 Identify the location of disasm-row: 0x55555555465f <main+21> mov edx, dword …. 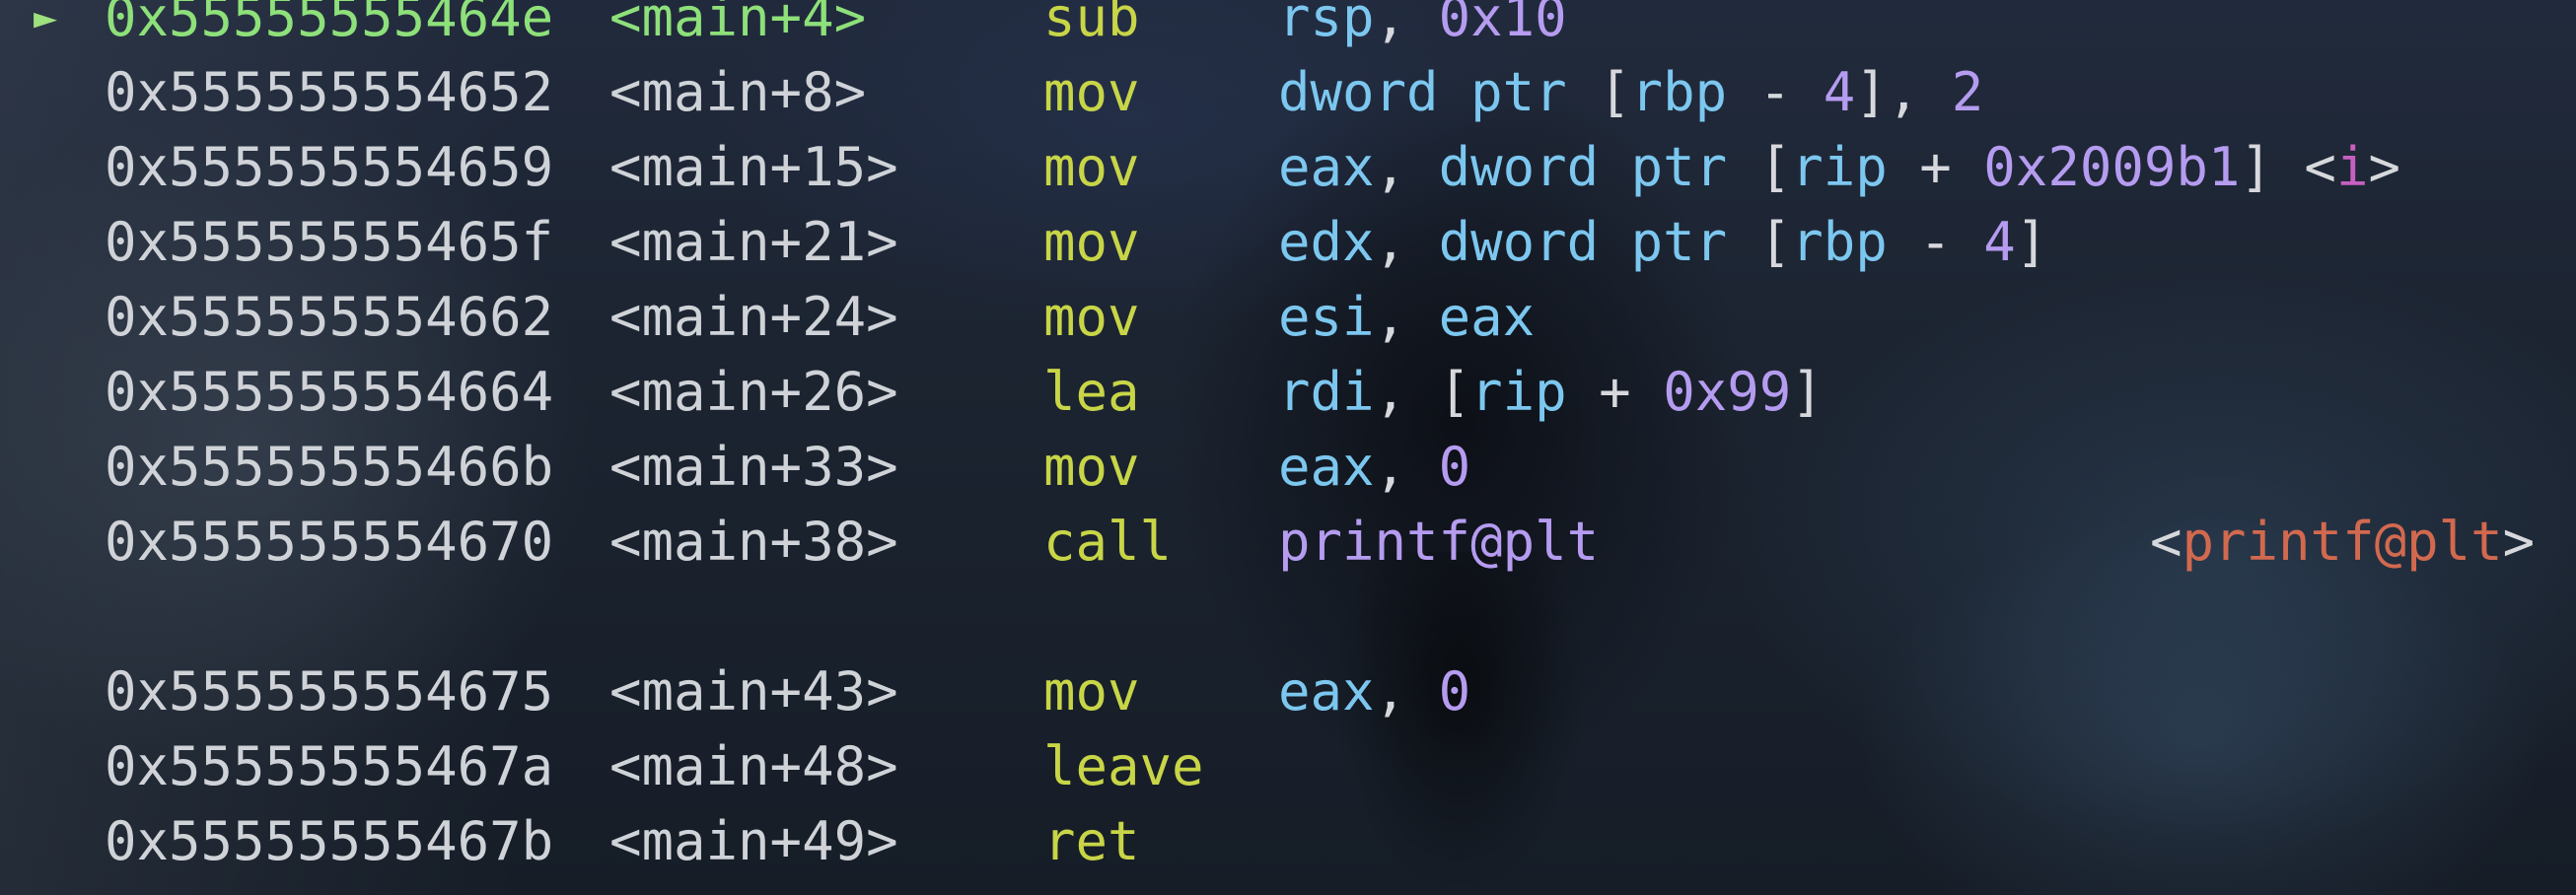
(1288, 243).